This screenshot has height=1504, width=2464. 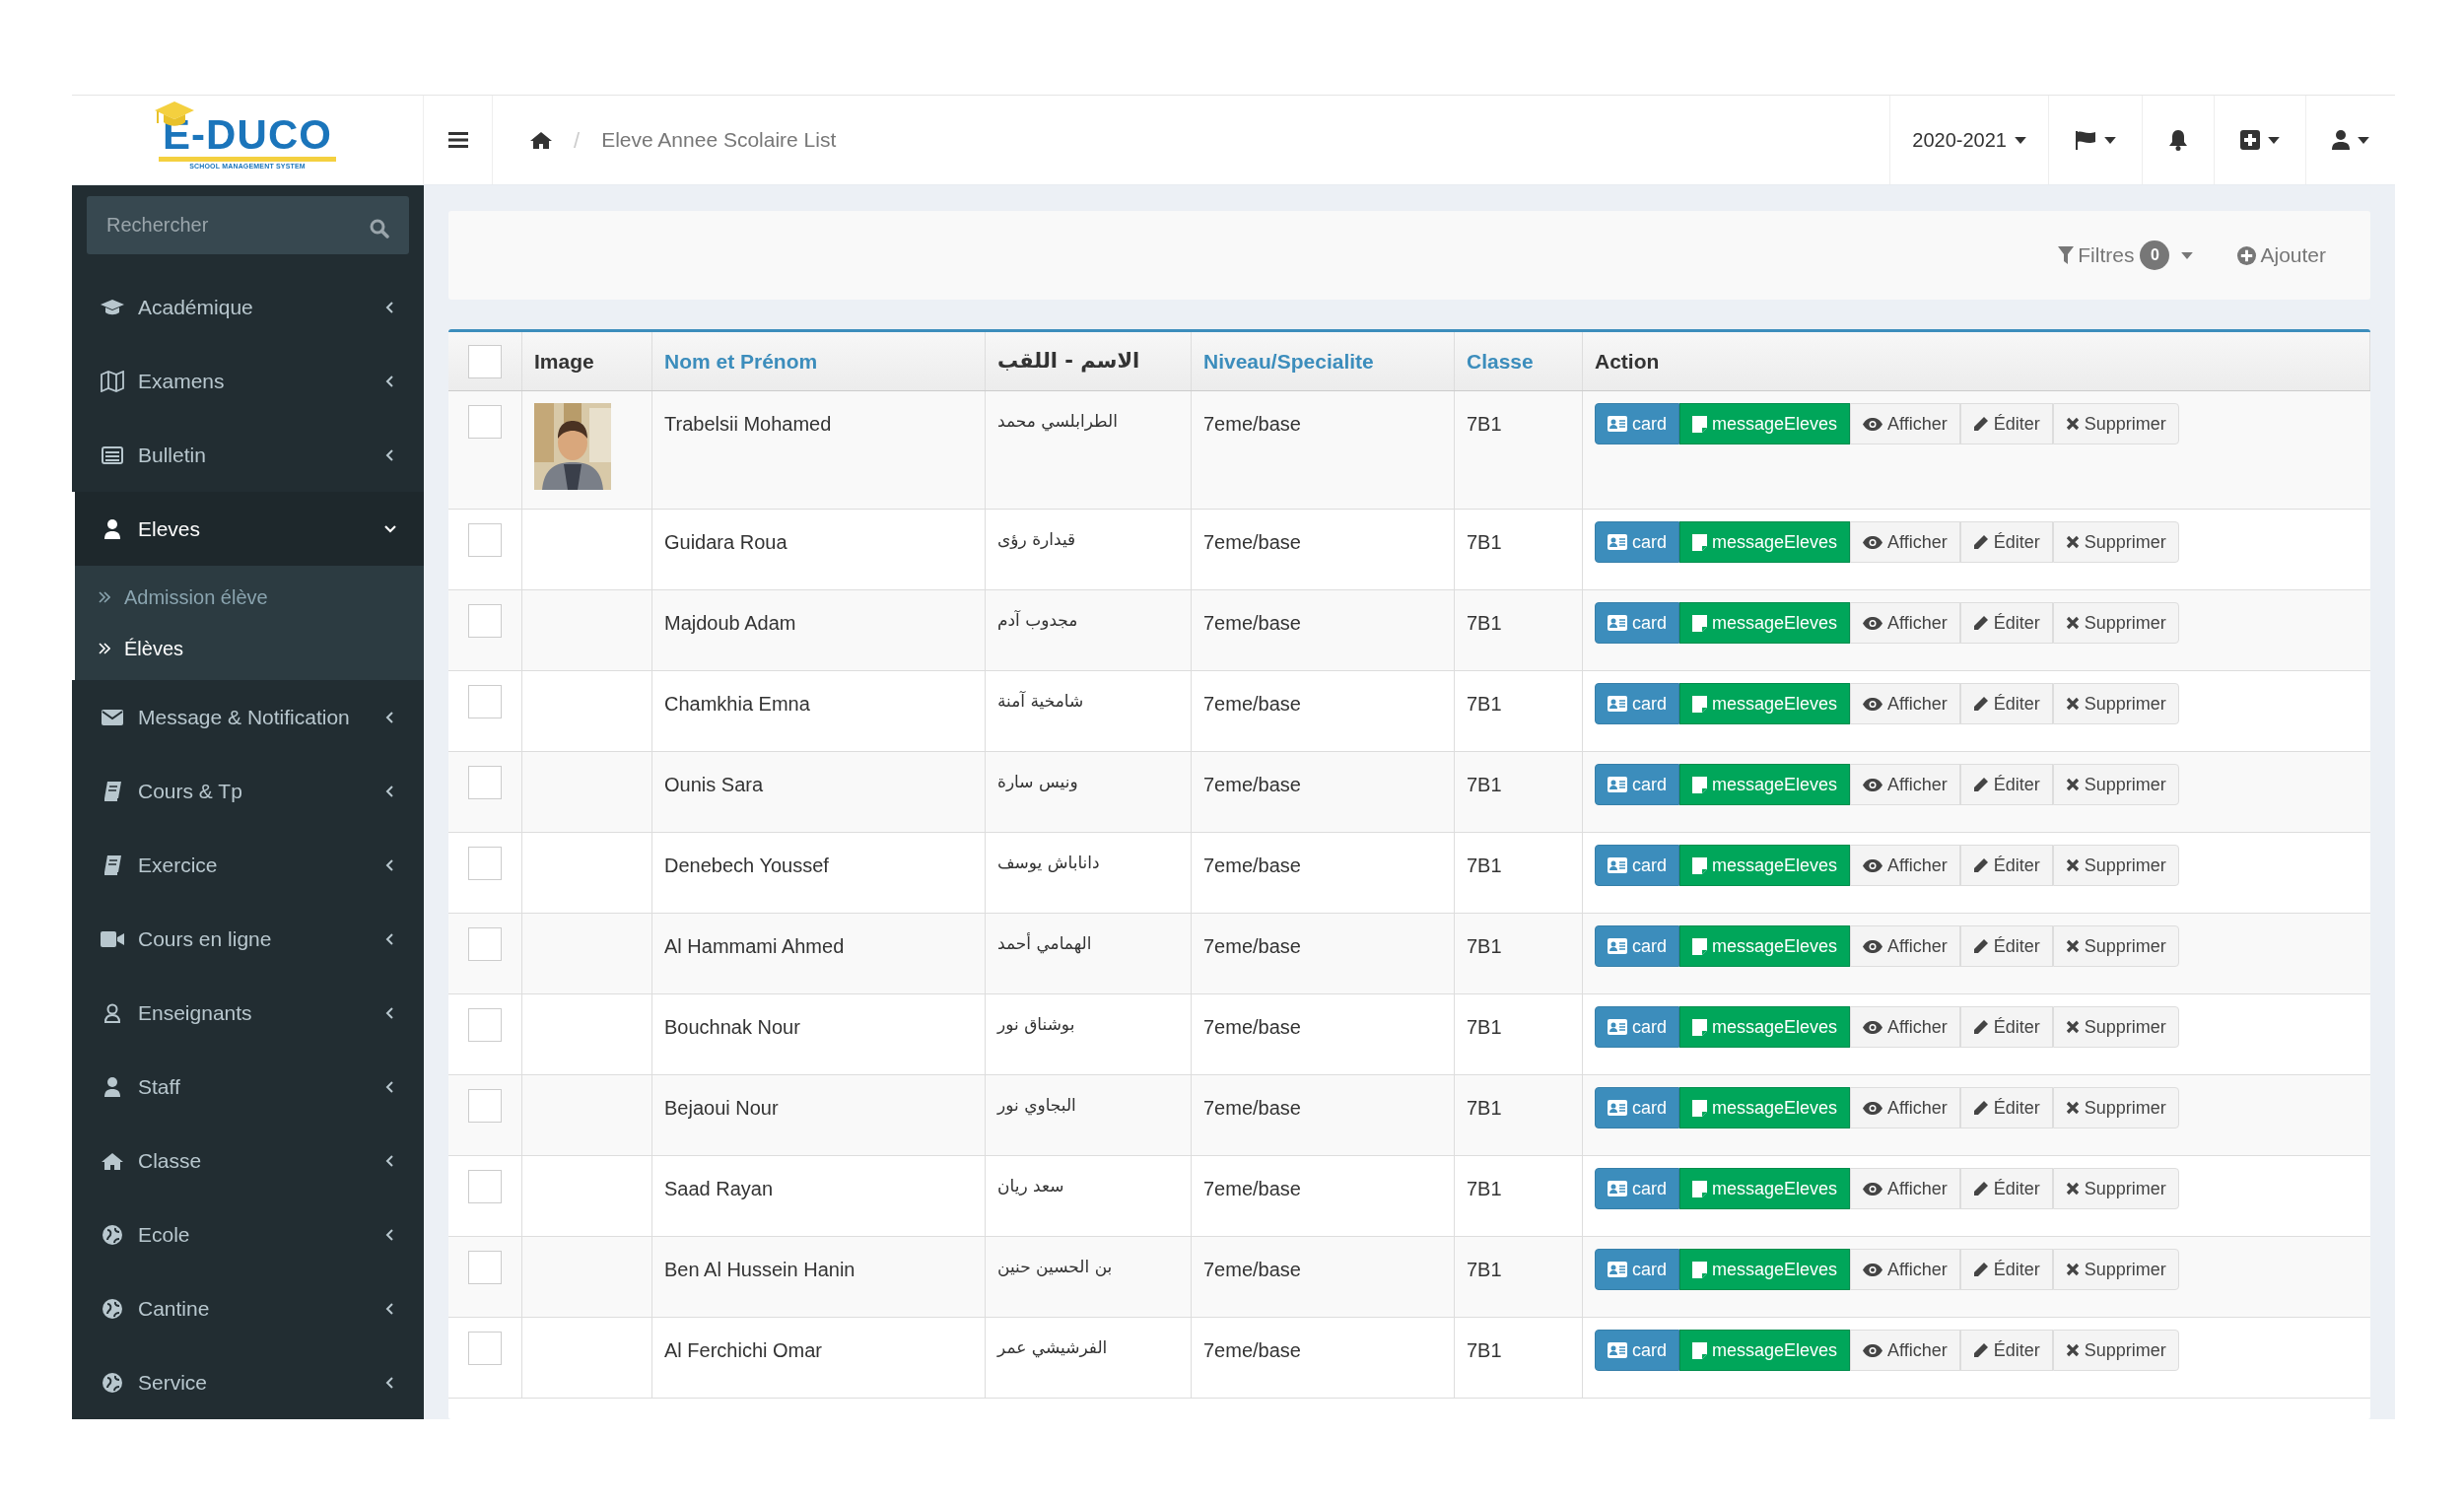 What do you see at coordinates (1036, 1105) in the screenshot?
I see `table-cell: البجاوي نور` at bounding box center [1036, 1105].